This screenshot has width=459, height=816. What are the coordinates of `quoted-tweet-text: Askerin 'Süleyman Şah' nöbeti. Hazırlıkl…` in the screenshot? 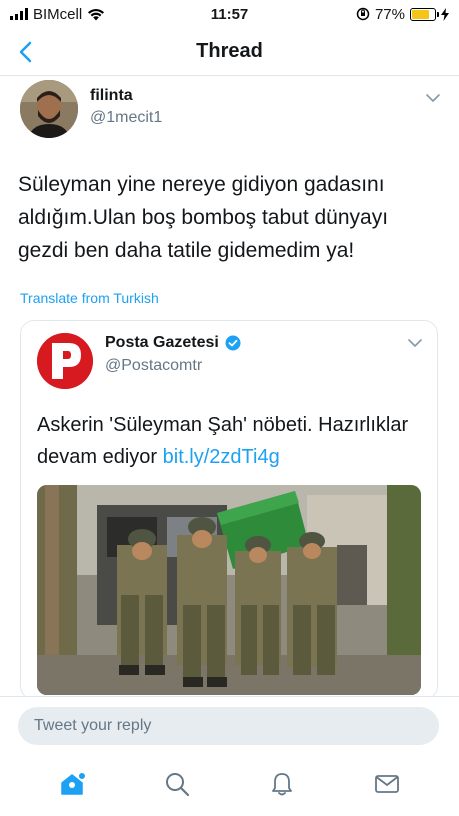 It's located at (232, 441).